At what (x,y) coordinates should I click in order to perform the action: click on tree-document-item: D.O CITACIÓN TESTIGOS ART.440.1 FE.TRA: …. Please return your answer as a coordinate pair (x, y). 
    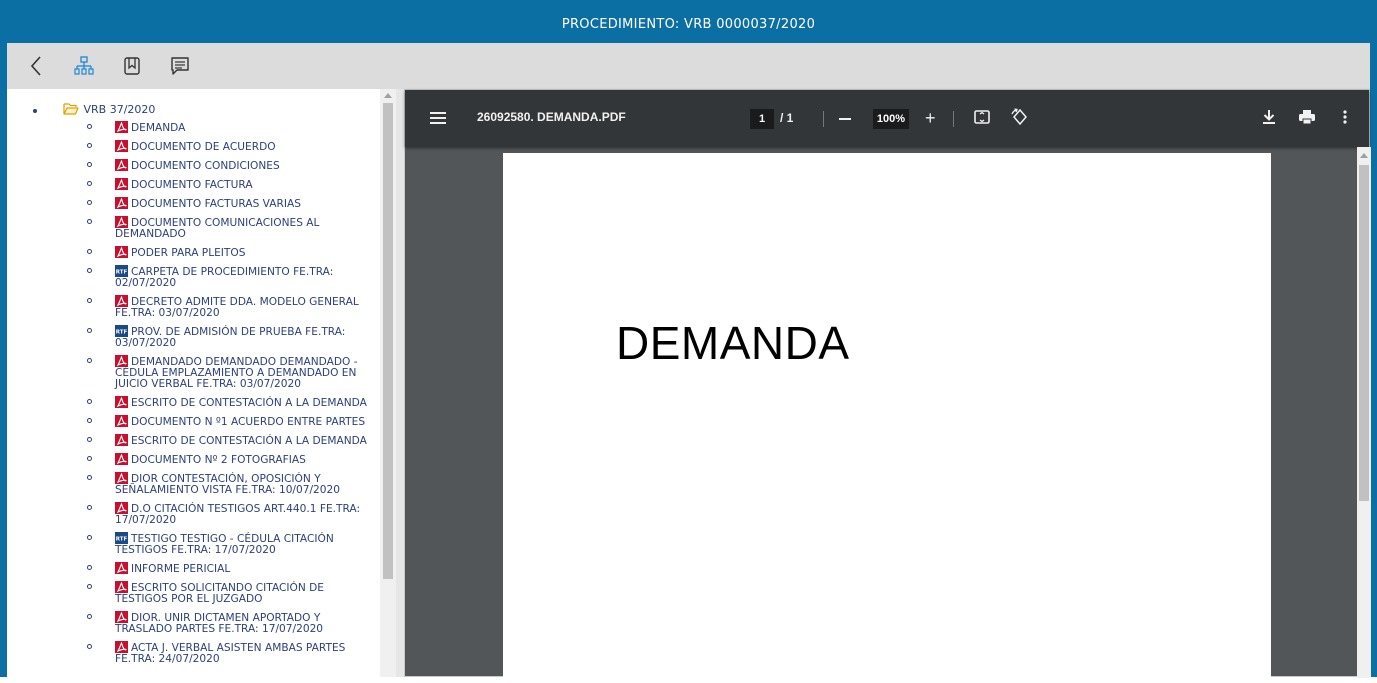
    Looking at the image, I should click on (205, 514).